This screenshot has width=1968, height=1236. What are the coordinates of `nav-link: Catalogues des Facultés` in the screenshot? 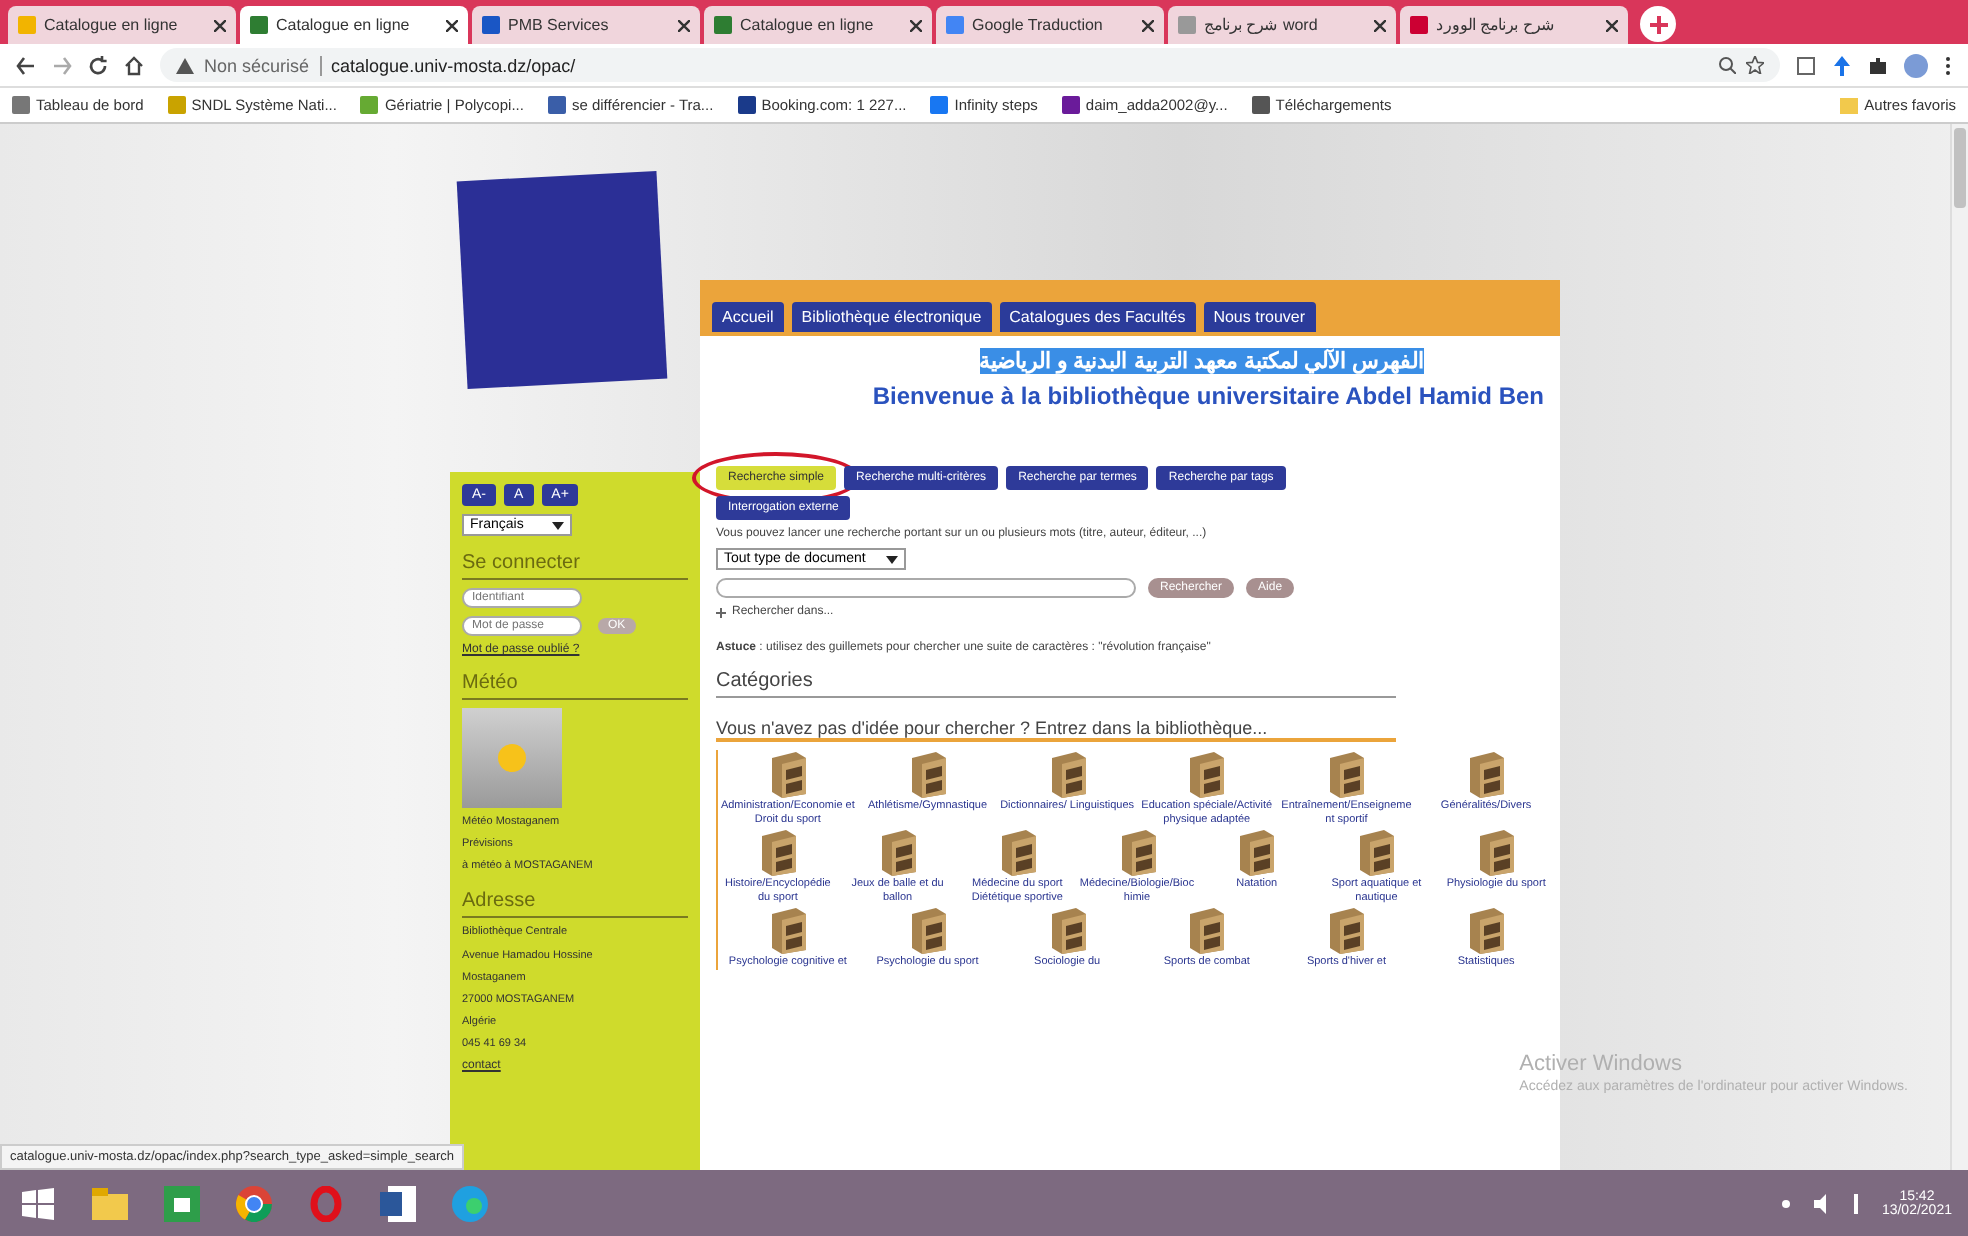 It's located at (1097, 317).